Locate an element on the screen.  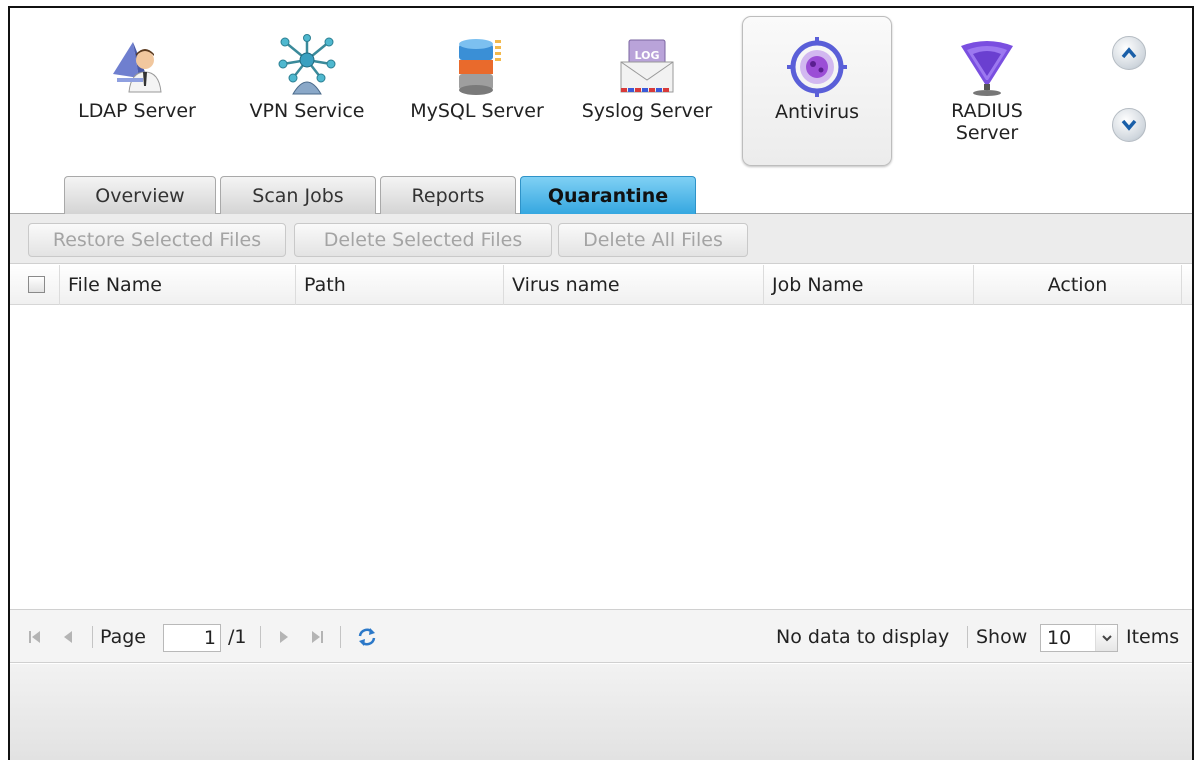
no-data-status: No data to display is located at coordinates (863, 637).